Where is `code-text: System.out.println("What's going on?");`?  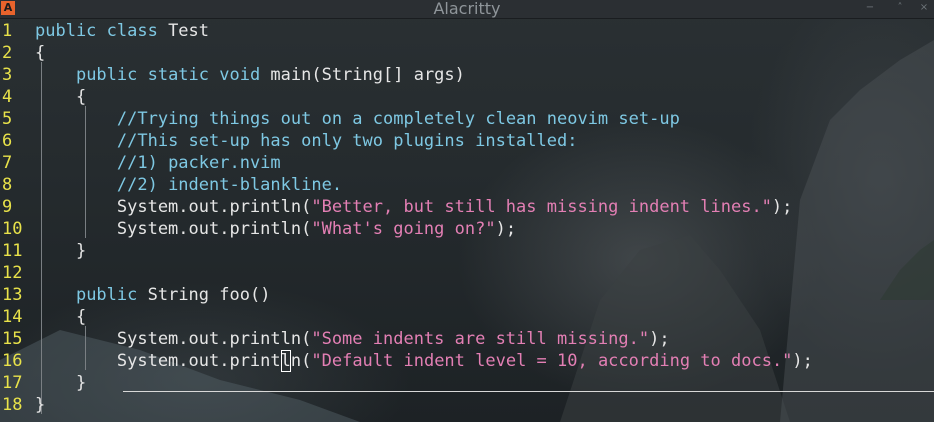
code-text: System.out.println("What's going on?"); is located at coordinates (275, 229).